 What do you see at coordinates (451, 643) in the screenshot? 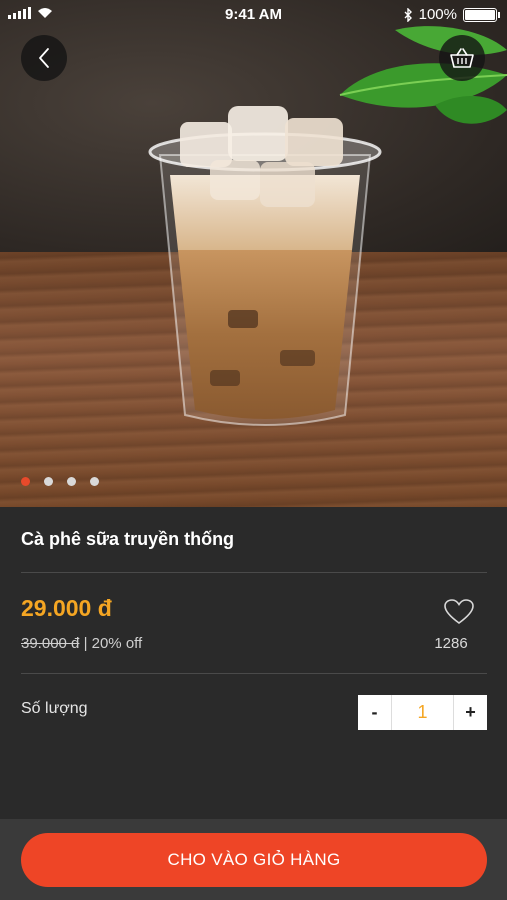
I see `like-count: 1286` at bounding box center [451, 643].